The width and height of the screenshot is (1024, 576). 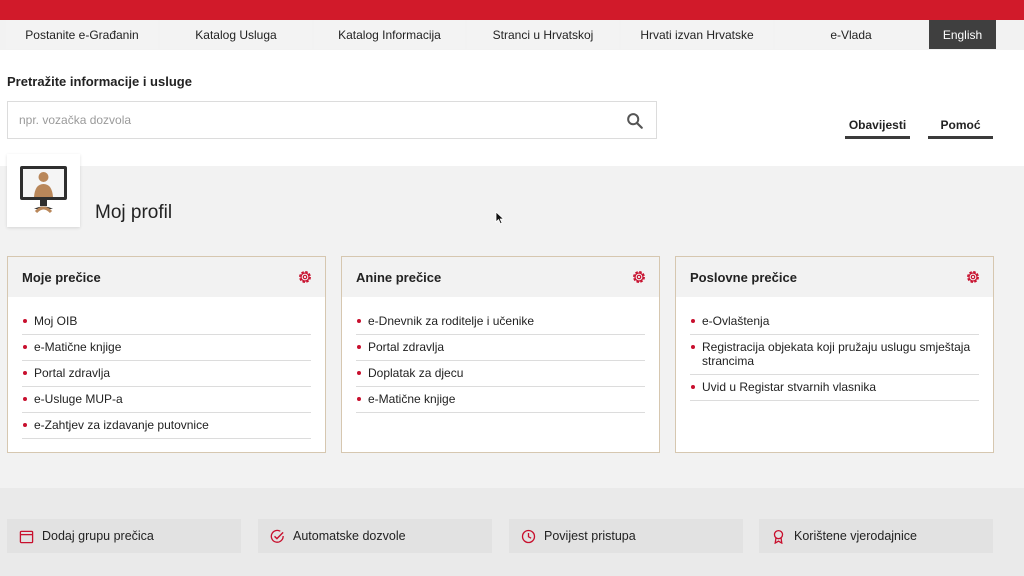 I want to click on tab-obavijesti: Obavijesti, so click(x=877, y=128).